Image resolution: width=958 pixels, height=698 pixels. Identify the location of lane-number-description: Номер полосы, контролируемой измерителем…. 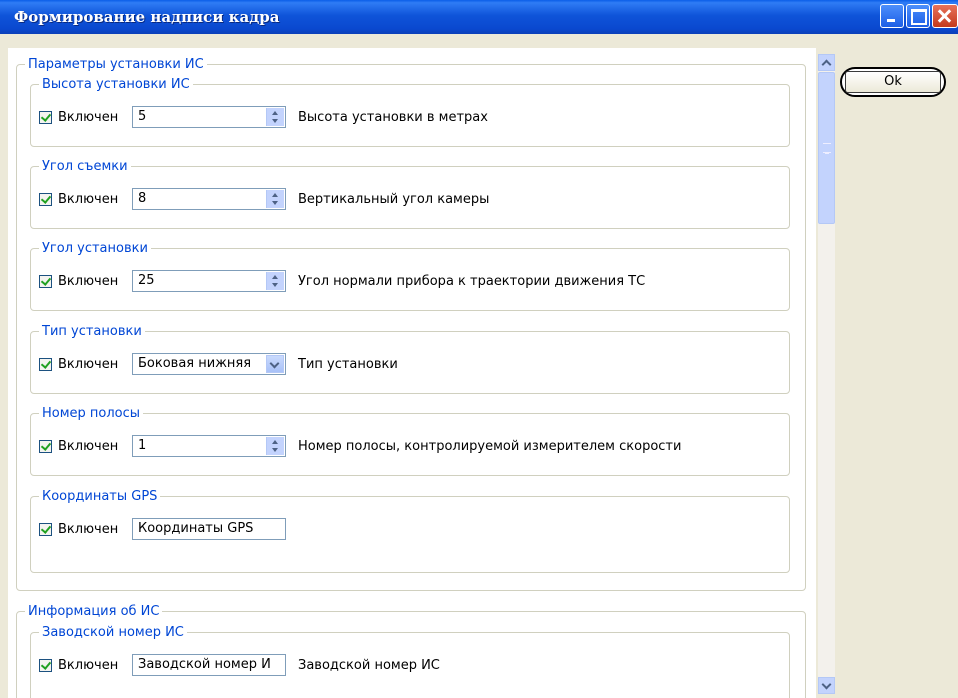
(490, 446).